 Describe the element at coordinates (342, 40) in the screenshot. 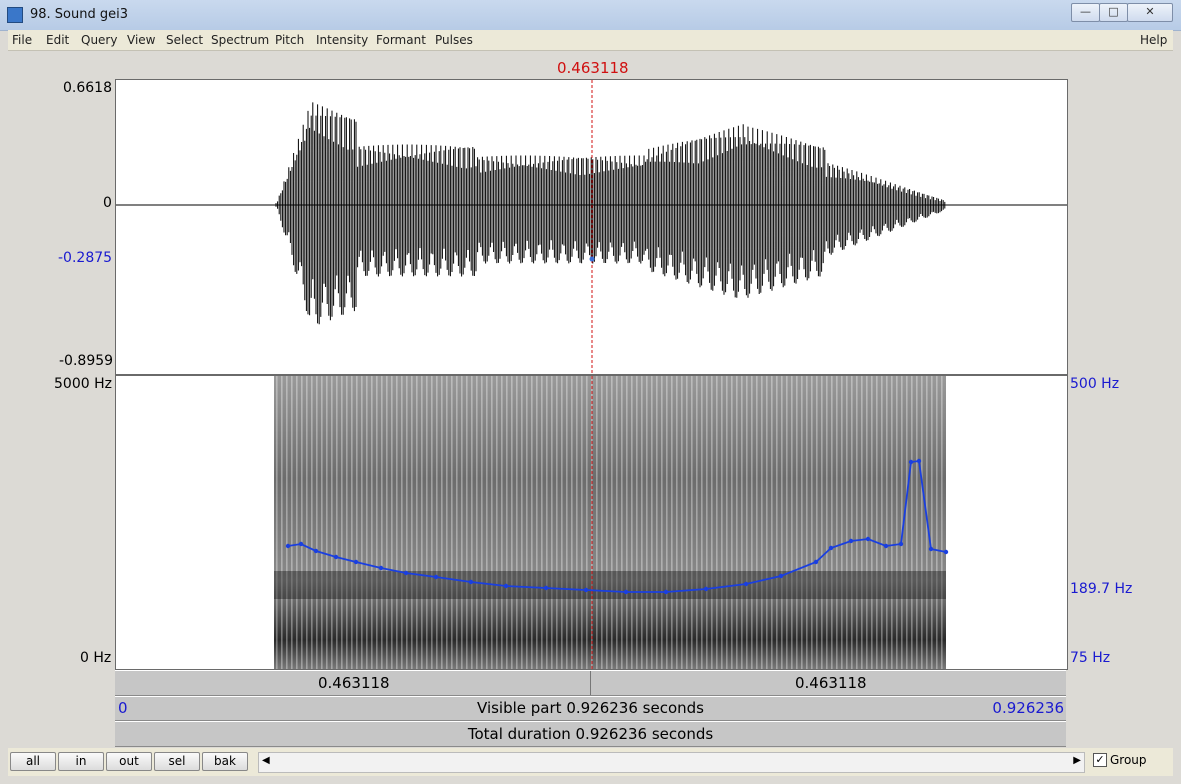

I see `menu-intensity: Intensity` at that location.